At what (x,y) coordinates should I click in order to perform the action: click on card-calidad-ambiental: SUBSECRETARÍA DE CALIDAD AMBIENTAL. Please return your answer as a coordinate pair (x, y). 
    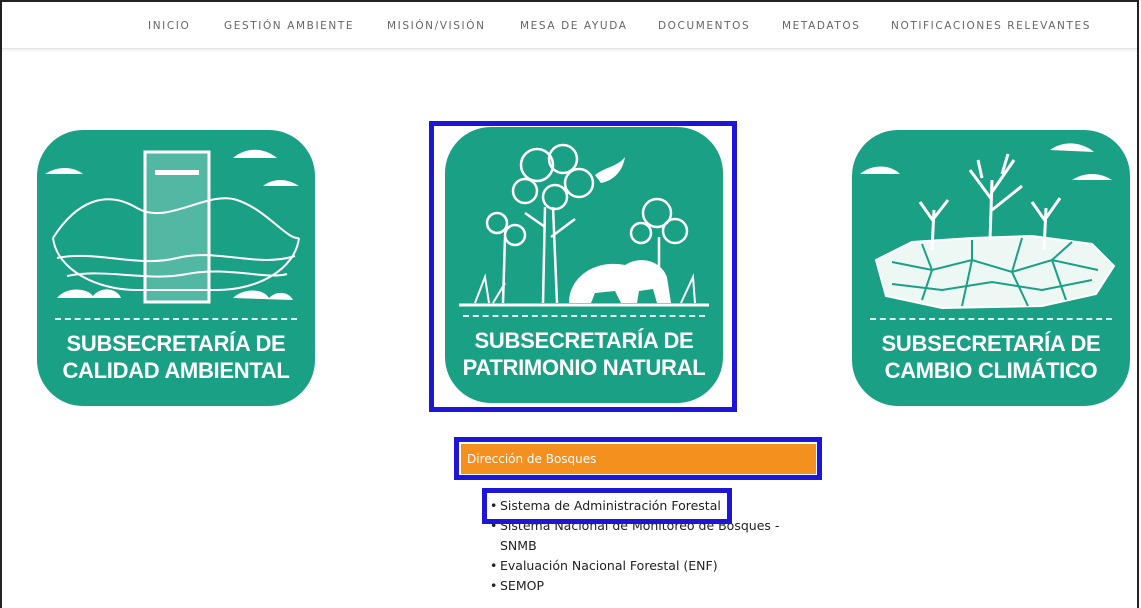
    Looking at the image, I should click on (176, 268).